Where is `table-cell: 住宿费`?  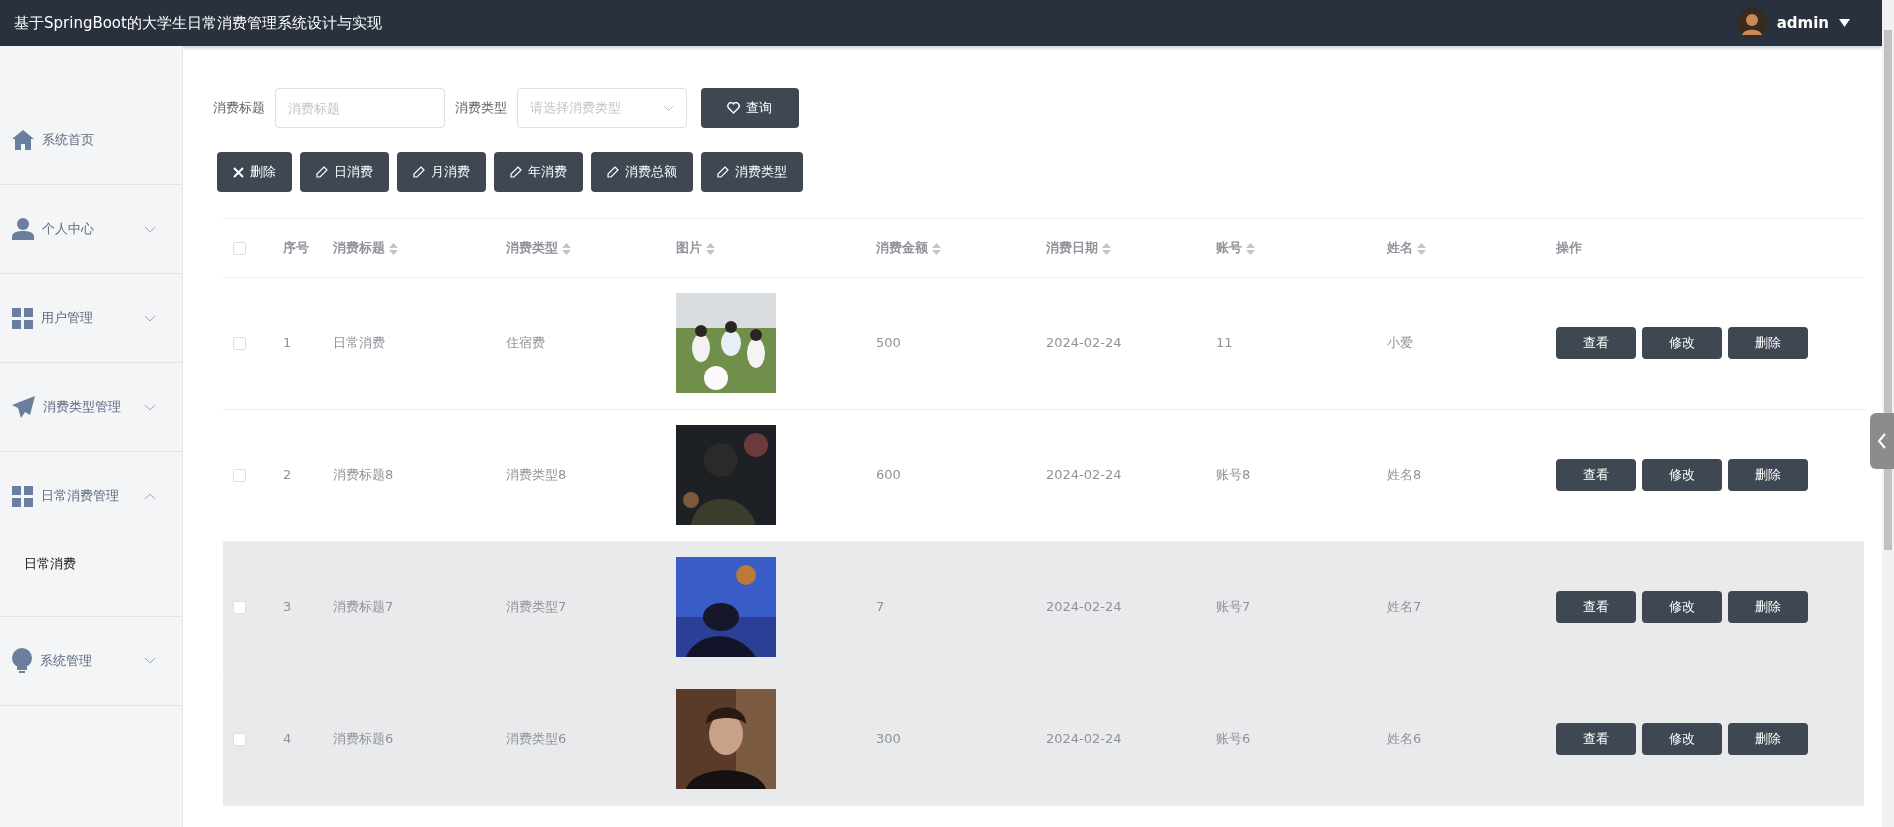
table-cell: 住宿费 is located at coordinates (525, 343).